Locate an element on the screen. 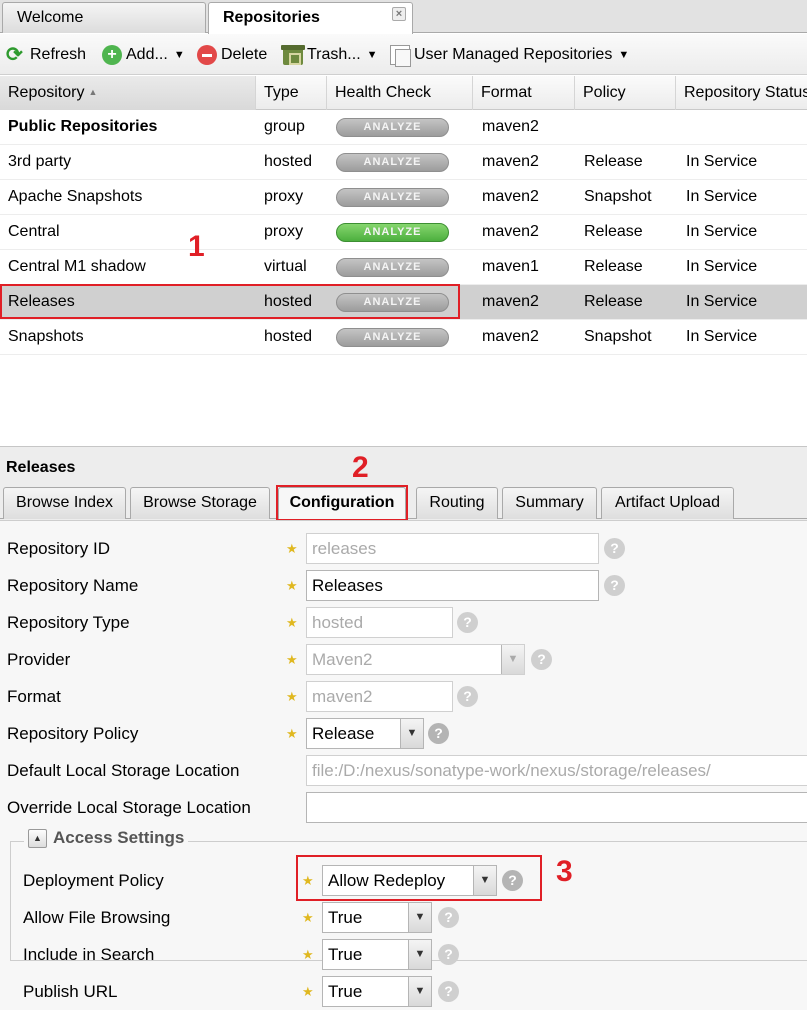 The image size is (807, 1010). add-button: + Add... ▼ is located at coordinates (143, 55).